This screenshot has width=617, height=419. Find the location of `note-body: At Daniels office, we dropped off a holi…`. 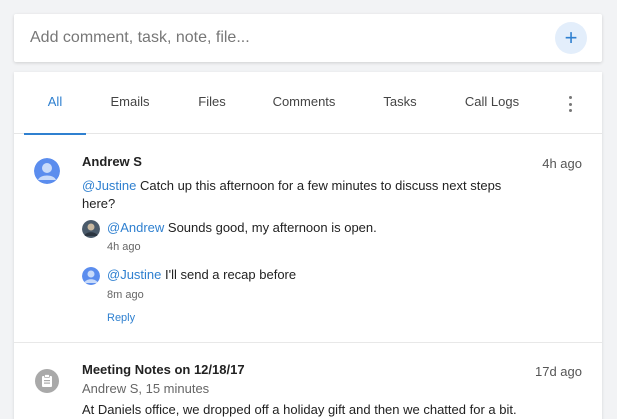

note-body: At Daniels office, we dropped off a holi… is located at coordinates (299, 409).